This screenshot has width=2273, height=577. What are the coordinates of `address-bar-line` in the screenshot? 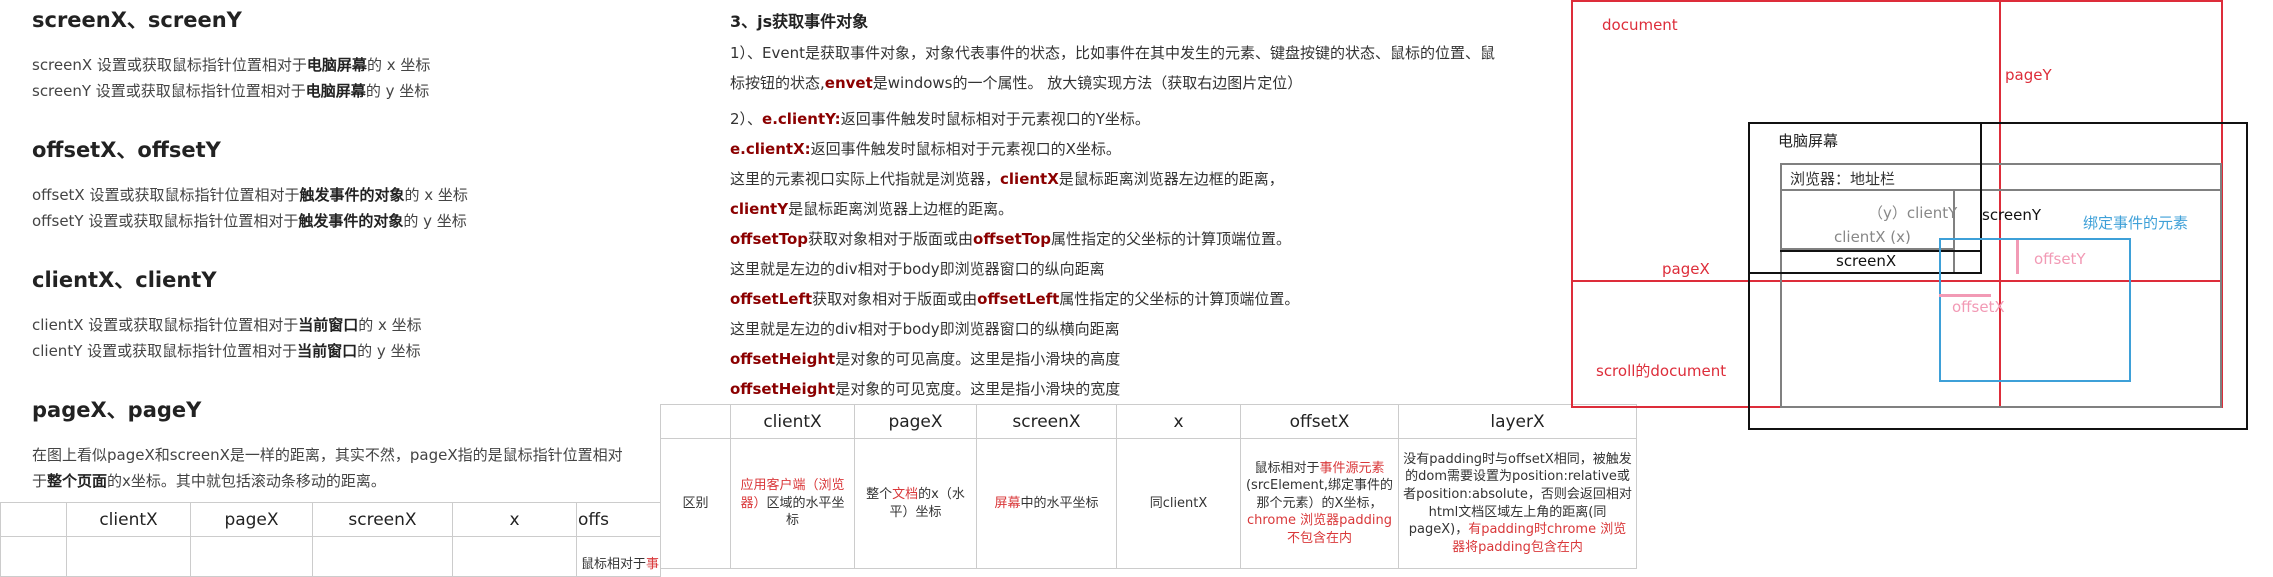 It's located at (2001, 190).